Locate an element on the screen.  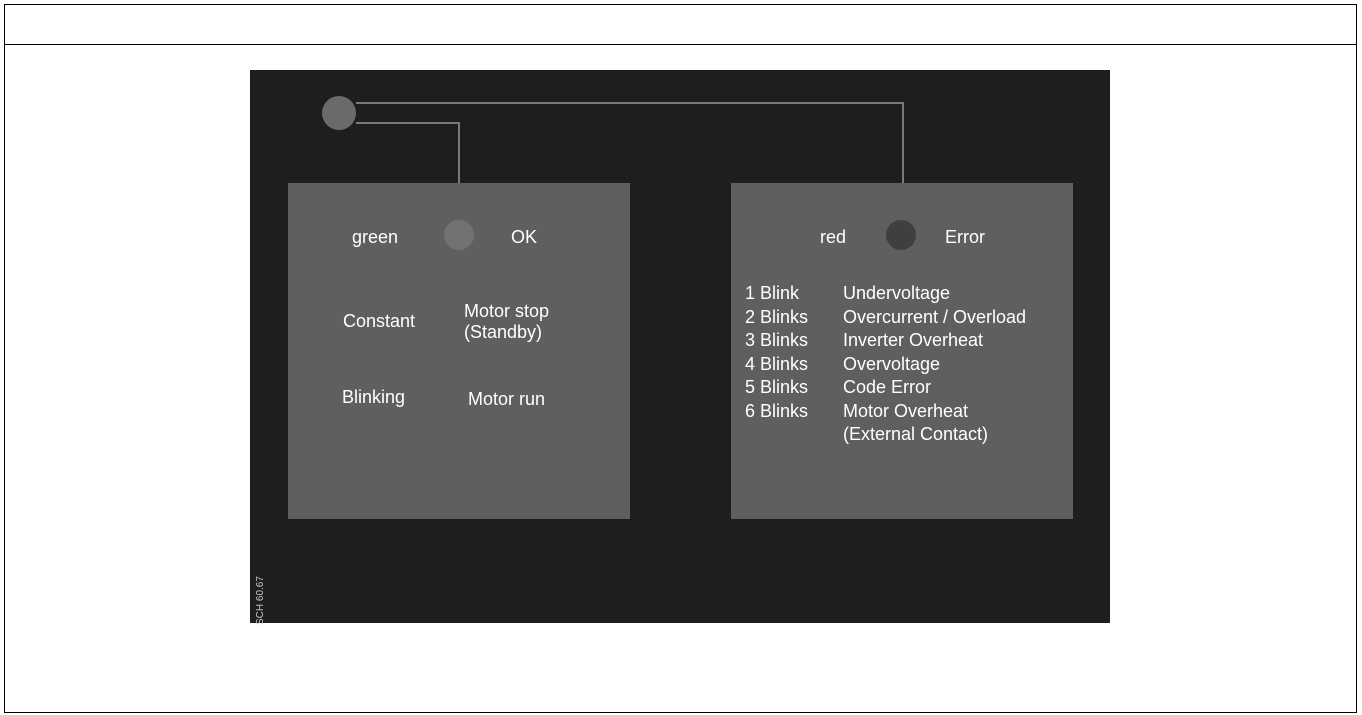
green-color-label: green is located at coordinates (375, 237).